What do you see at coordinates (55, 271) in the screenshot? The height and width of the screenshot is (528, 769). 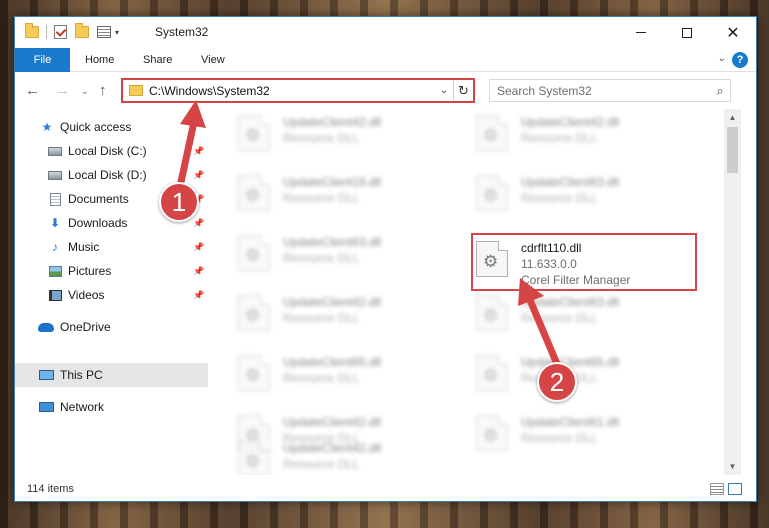 I see `pictures-icon` at bounding box center [55, 271].